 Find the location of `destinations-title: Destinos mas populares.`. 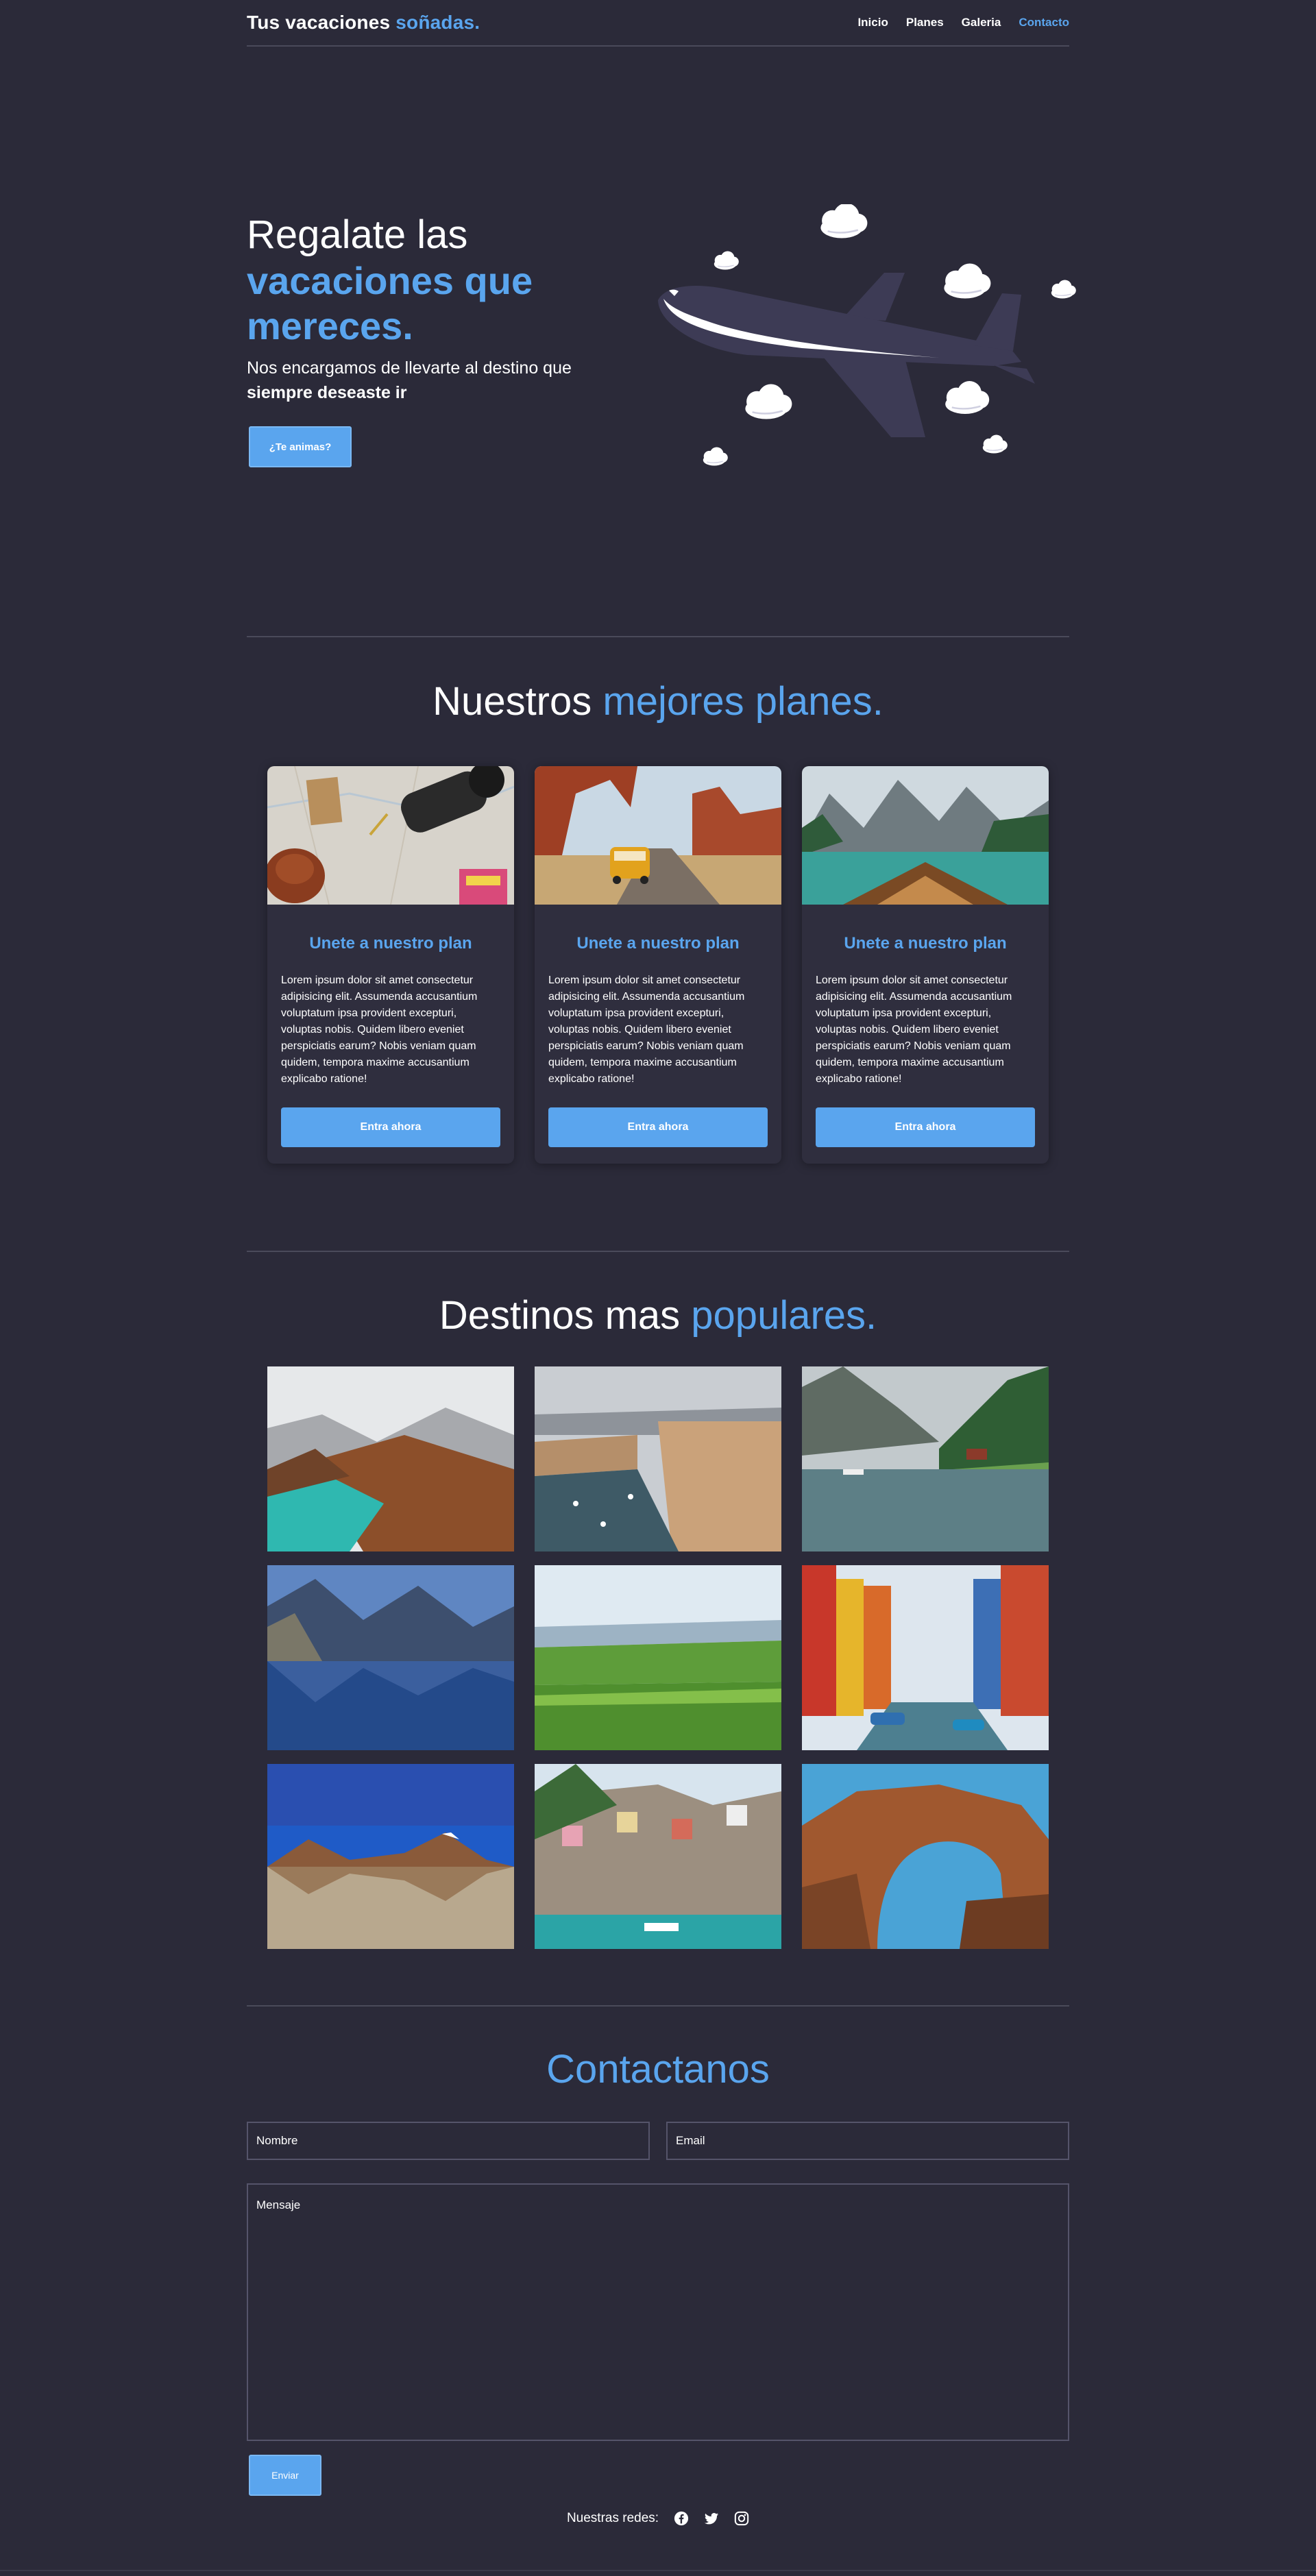

destinations-title: Destinos mas populares. is located at coordinates (658, 1315).